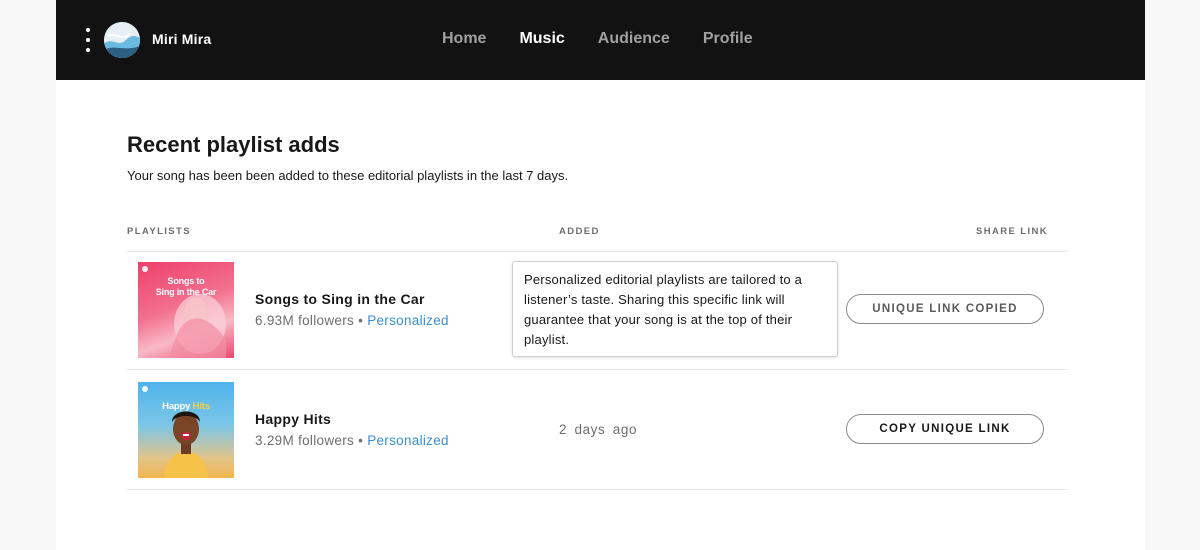 The height and width of the screenshot is (550, 1200). Describe the element at coordinates (945, 309) in the screenshot. I see `unique-link-copied-button: UNIQUE LINK COPIED` at that location.